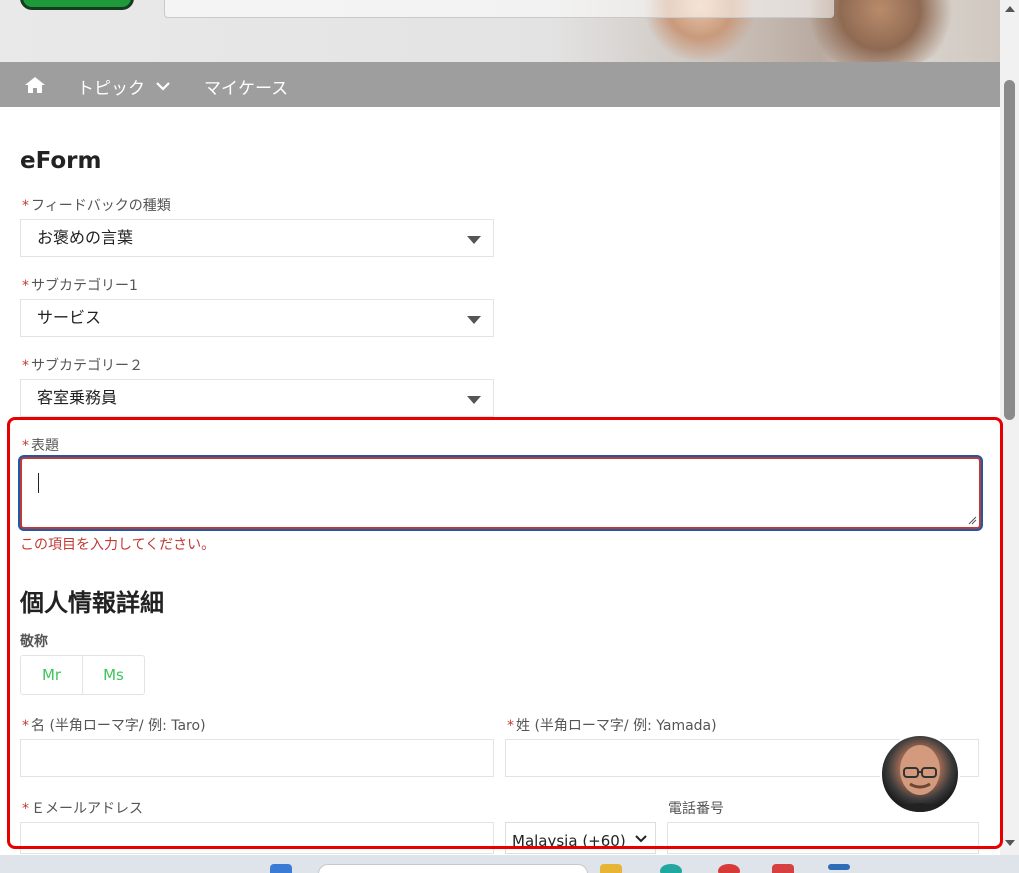 The width and height of the screenshot is (1019, 873). I want to click on subject-textarea, so click(500, 493).